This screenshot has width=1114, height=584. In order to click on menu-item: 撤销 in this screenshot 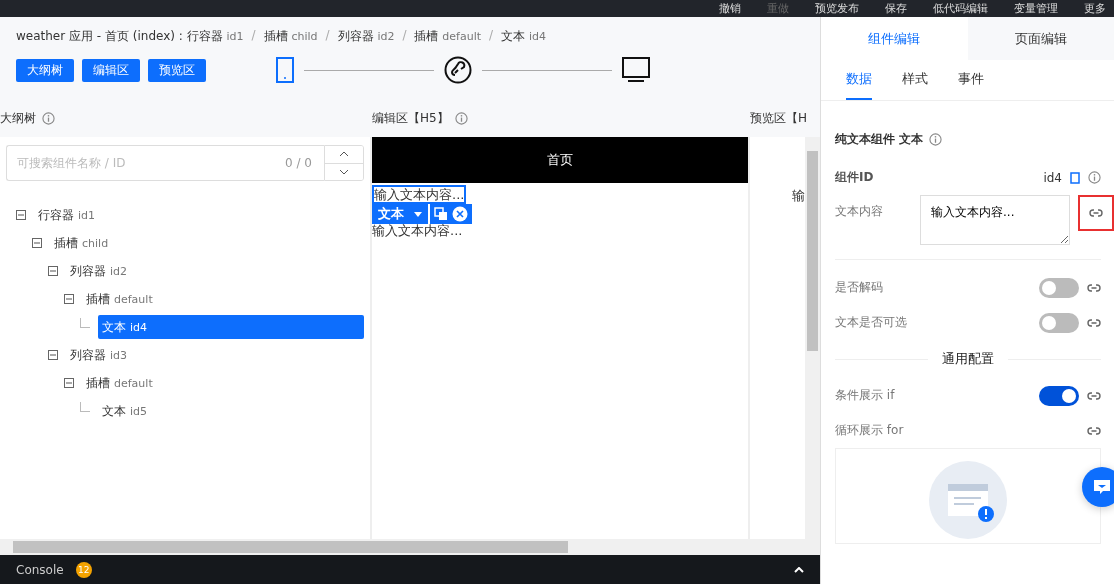, I will do `click(730, 8)`.